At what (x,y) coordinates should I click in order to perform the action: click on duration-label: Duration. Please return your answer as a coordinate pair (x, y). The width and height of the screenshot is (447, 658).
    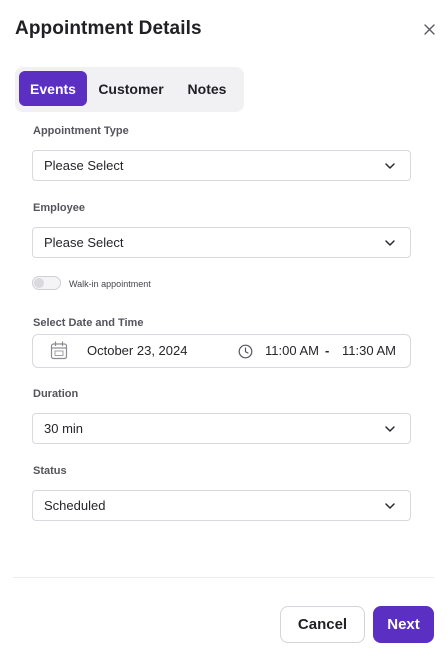
    Looking at the image, I should click on (56, 394).